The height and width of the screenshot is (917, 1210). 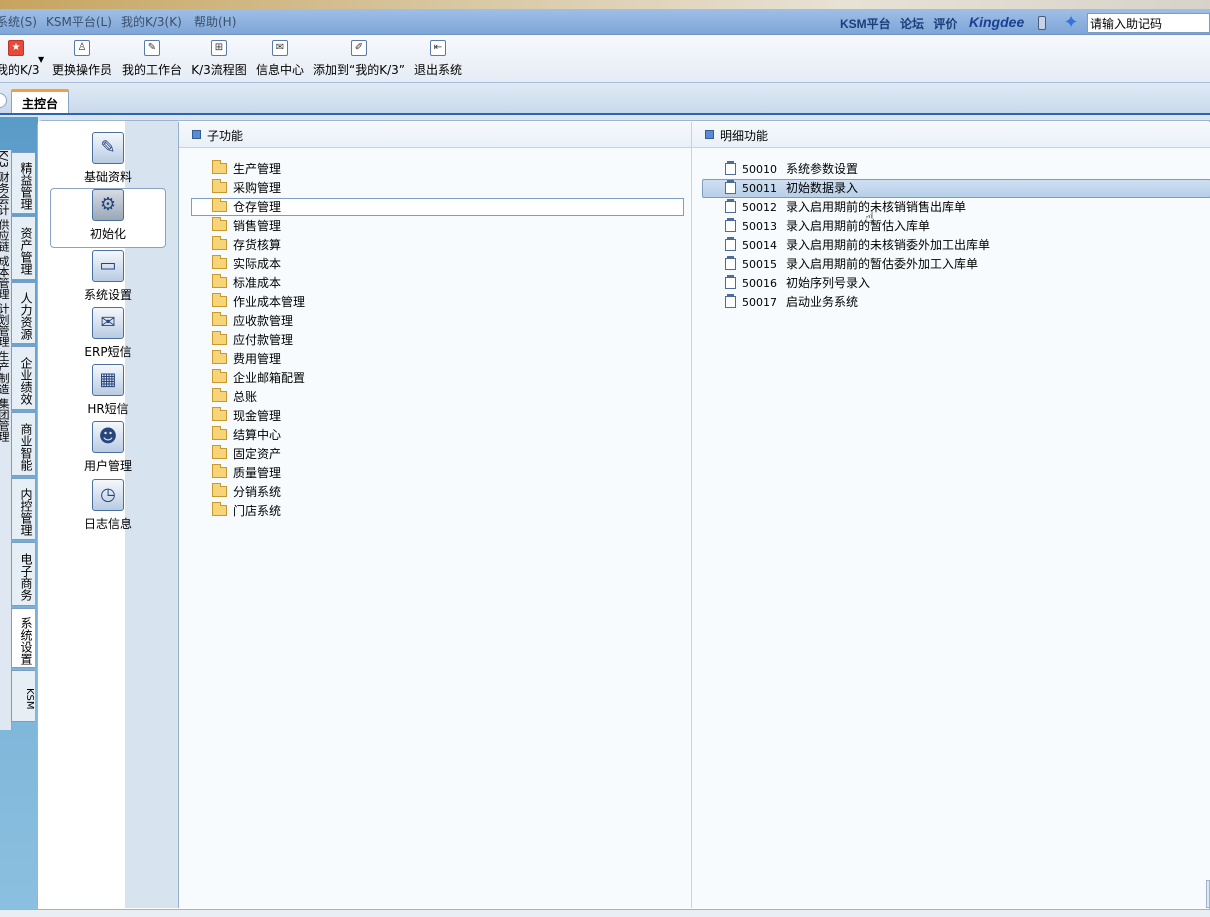 I want to click on list-item: 总账, so click(x=234, y=397).